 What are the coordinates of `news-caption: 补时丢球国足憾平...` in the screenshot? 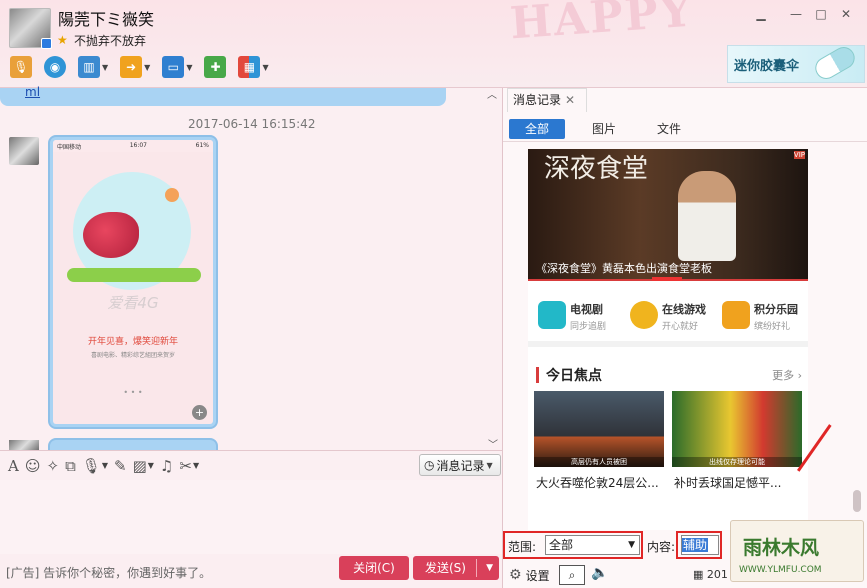 It's located at (727, 482).